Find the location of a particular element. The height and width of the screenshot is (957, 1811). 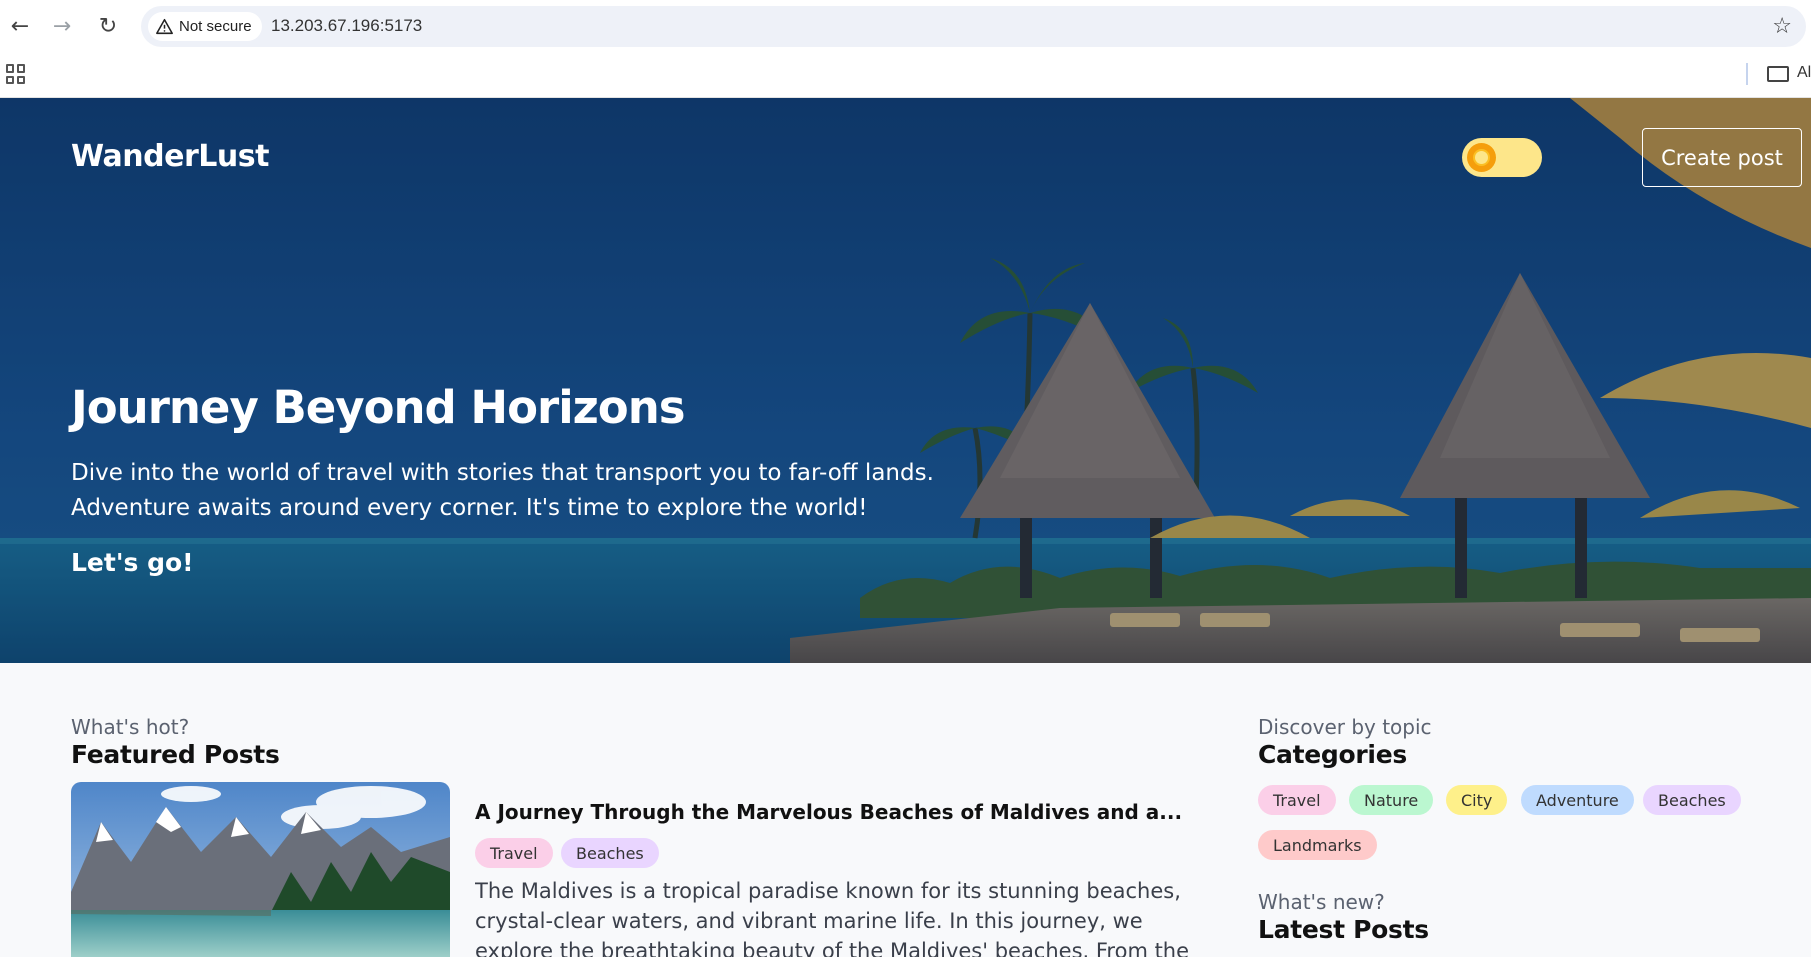

post-tag-beaches: Beaches is located at coordinates (610, 853).